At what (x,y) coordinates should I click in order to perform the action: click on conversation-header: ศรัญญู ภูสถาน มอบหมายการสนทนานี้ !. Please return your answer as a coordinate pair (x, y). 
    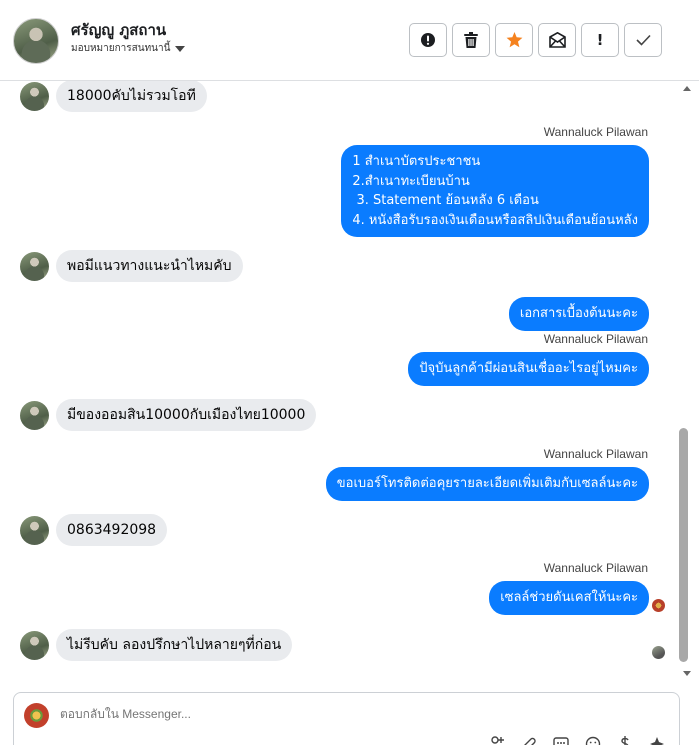
    Looking at the image, I should click on (349, 40).